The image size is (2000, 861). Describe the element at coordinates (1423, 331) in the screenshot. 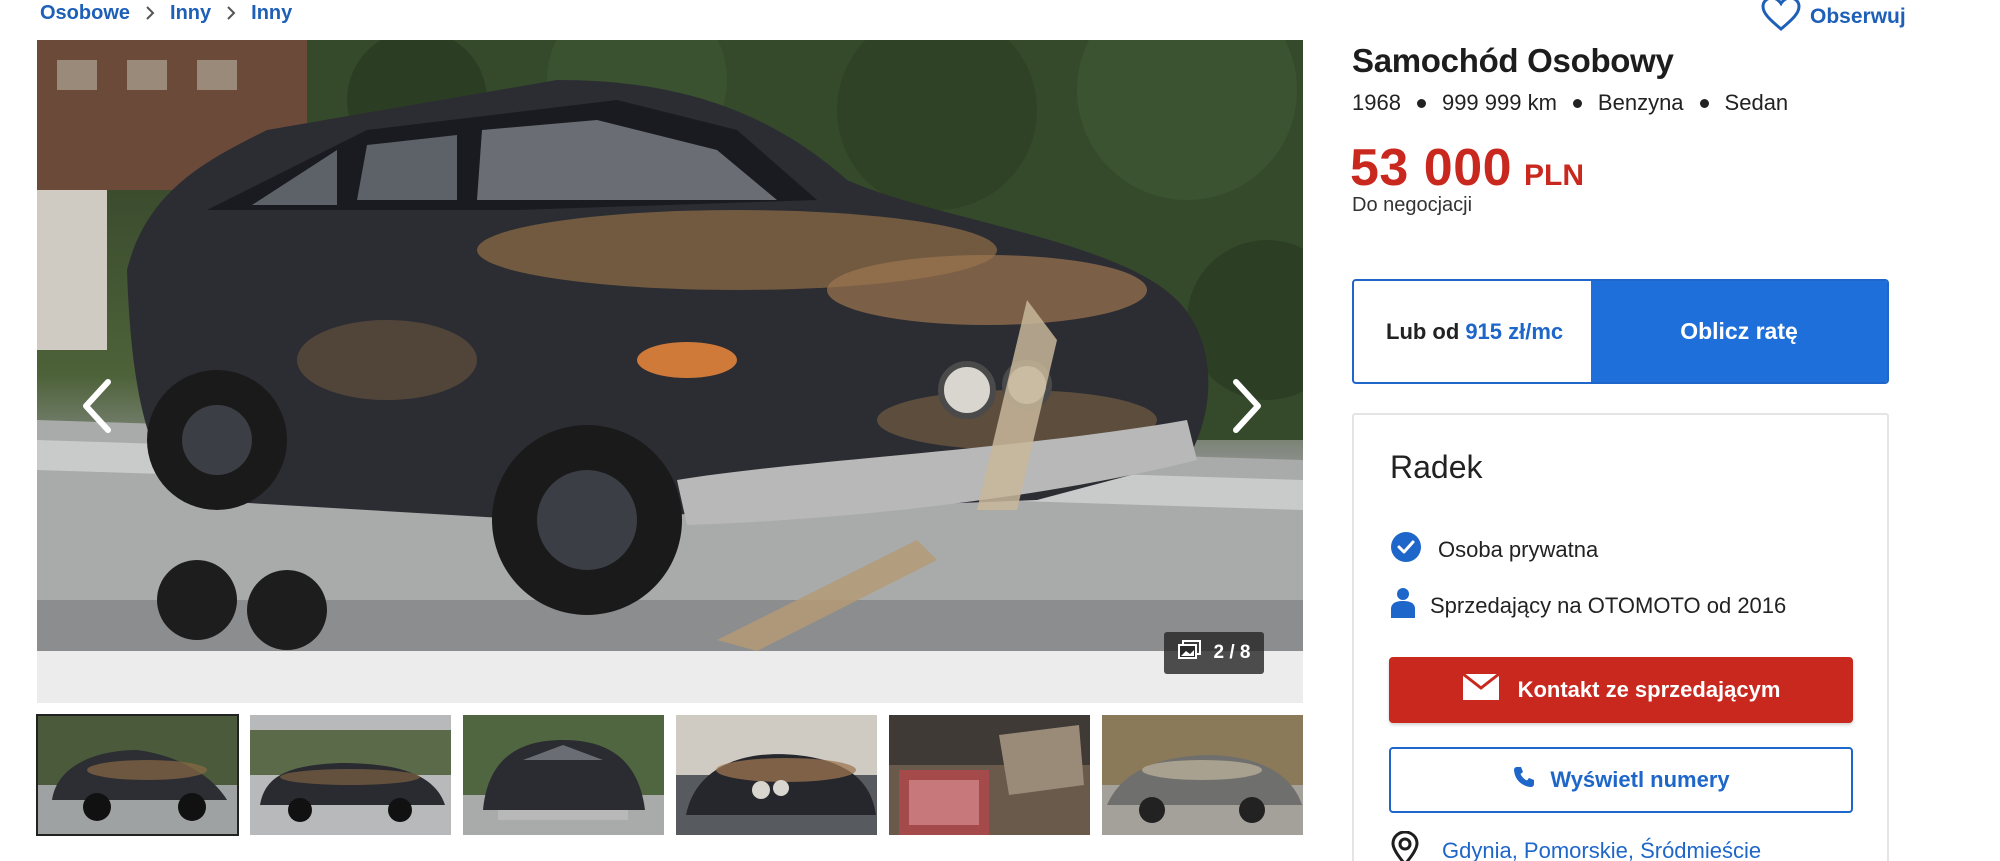

I see `financing-prefix: Lub od` at that location.